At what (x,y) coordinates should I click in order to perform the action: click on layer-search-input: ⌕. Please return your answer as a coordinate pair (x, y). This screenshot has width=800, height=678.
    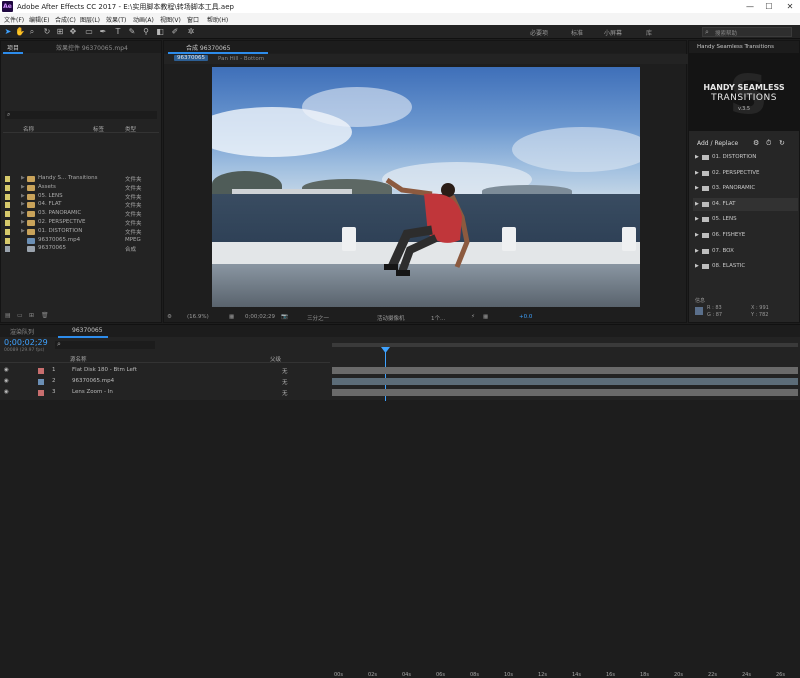
    Looking at the image, I should click on (105, 344).